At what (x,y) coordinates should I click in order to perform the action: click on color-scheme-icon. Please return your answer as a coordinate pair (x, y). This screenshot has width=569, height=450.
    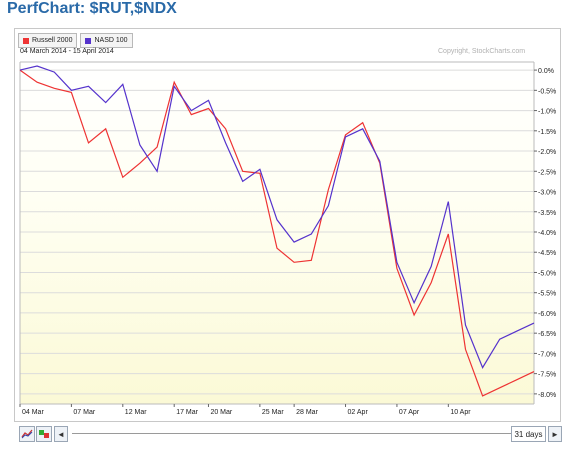
    Looking at the image, I should click on (44, 434).